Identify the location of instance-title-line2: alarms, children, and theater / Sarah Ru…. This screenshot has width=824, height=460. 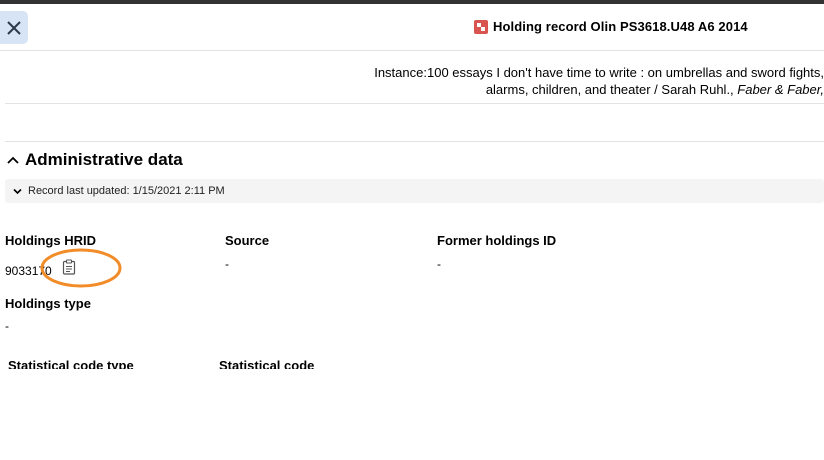
(611, 89).